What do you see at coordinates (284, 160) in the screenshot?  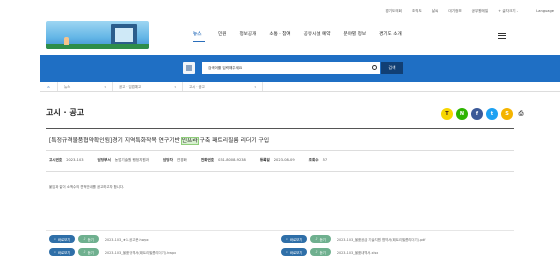 I see `meta-value: 2023-08-09` at bounding box center [284, 160].